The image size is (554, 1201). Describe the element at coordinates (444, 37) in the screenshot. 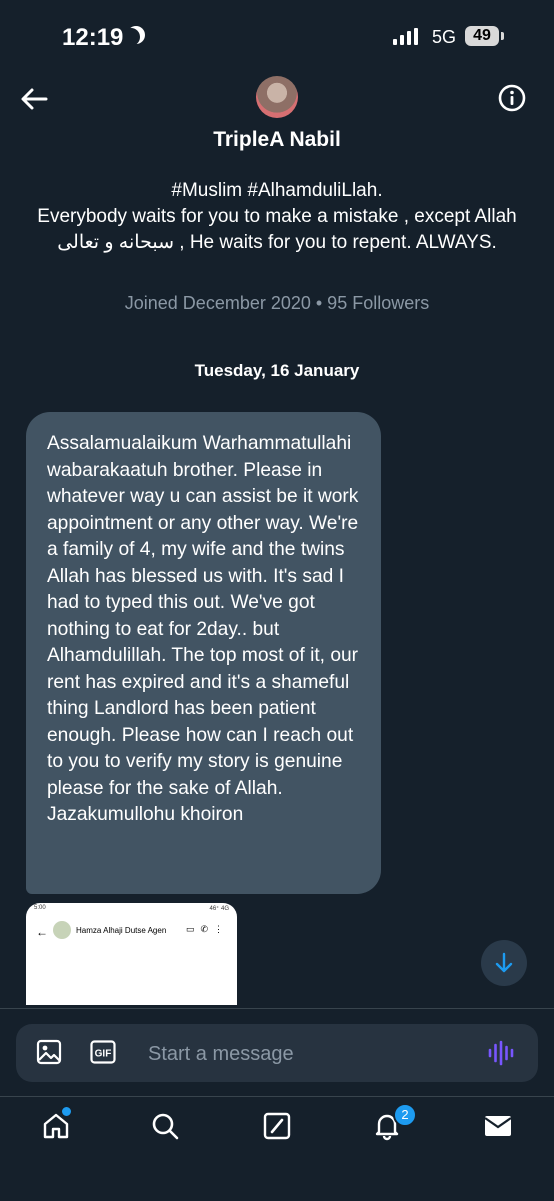

I see `network-label: 5G` at that location.